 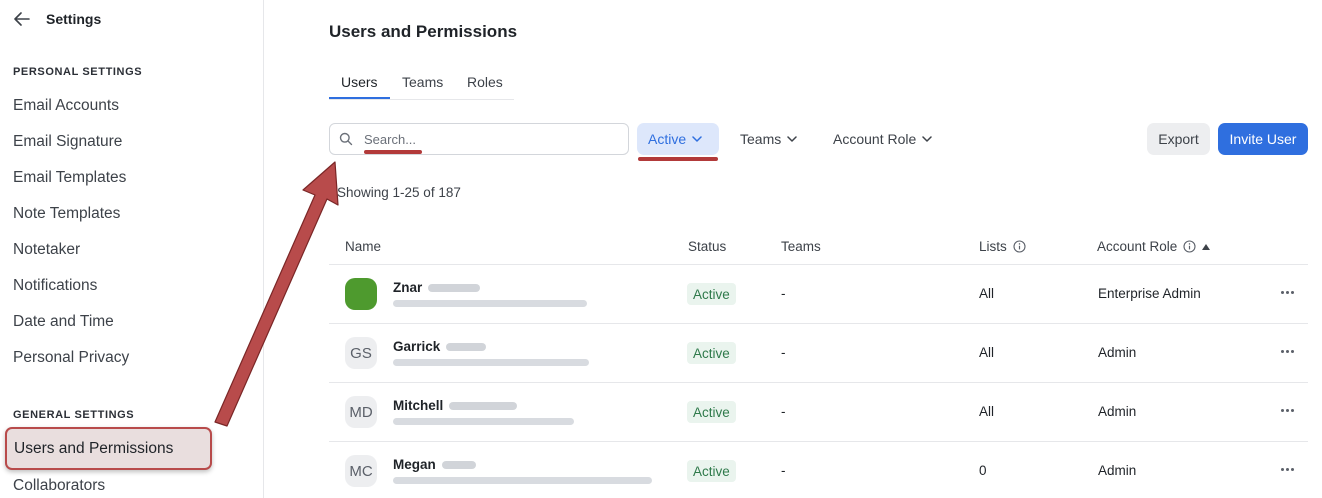 I want to click on avatar: GS, so click(x=361, y=353).